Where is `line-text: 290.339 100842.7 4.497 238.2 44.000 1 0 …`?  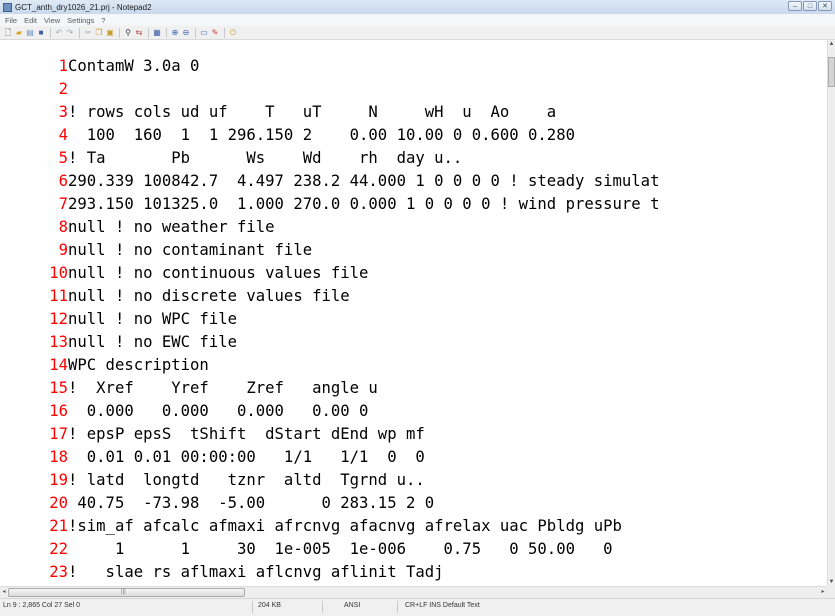 line-text: 290.339 100842.7 4.497 238.2 44.000 1 0 … is located at coordinates (364, 181).